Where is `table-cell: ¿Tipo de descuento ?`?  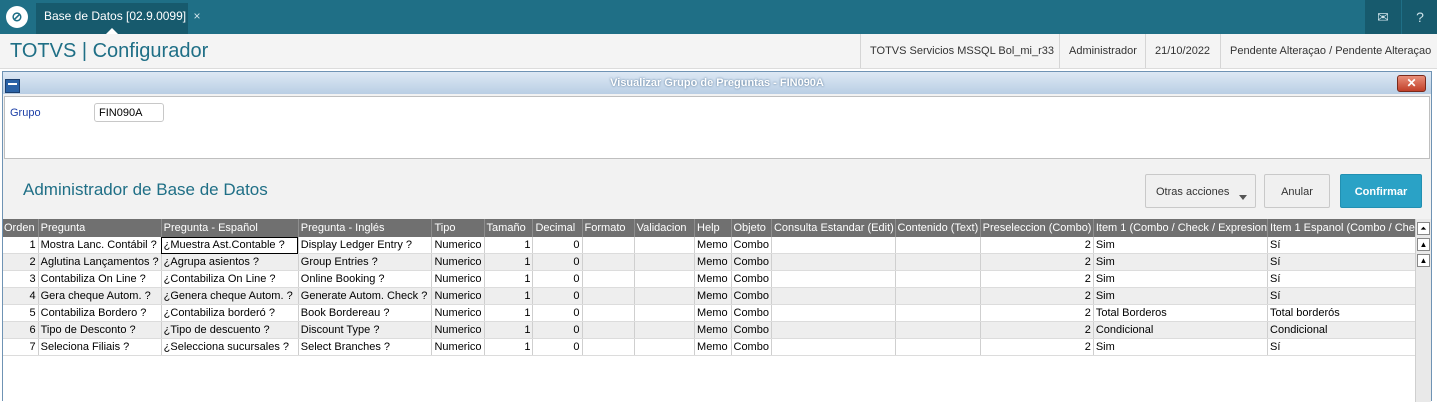 table-cell: ¿Tipo de descuento ? is located at coordinates (230, 330).